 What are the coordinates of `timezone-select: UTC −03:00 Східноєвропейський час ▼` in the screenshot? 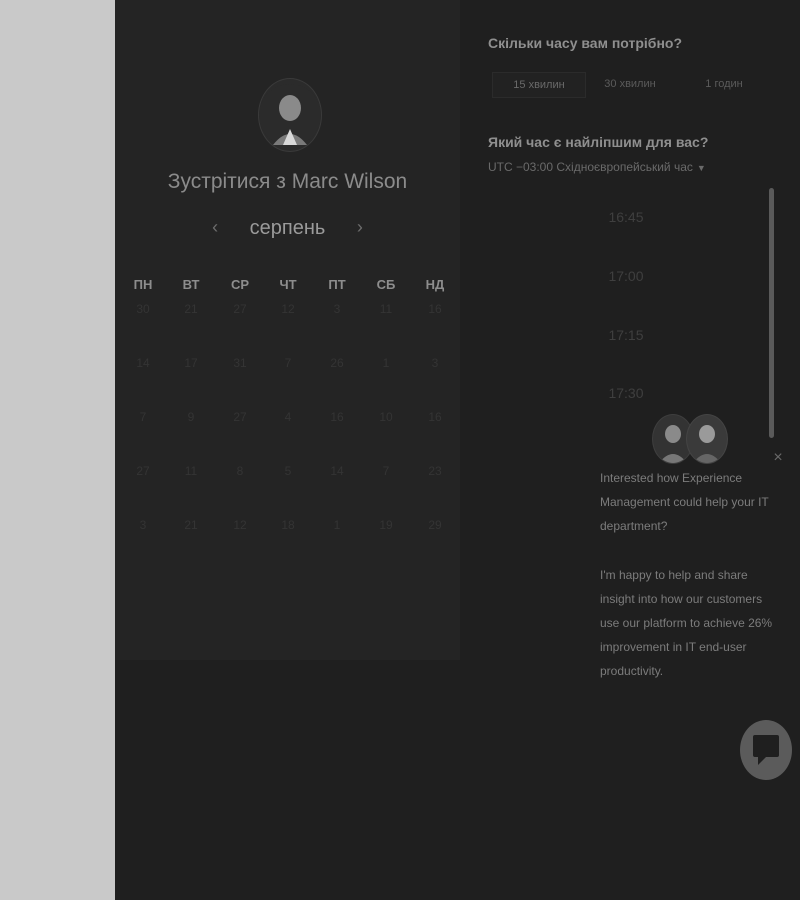 It's located at (597, 167).